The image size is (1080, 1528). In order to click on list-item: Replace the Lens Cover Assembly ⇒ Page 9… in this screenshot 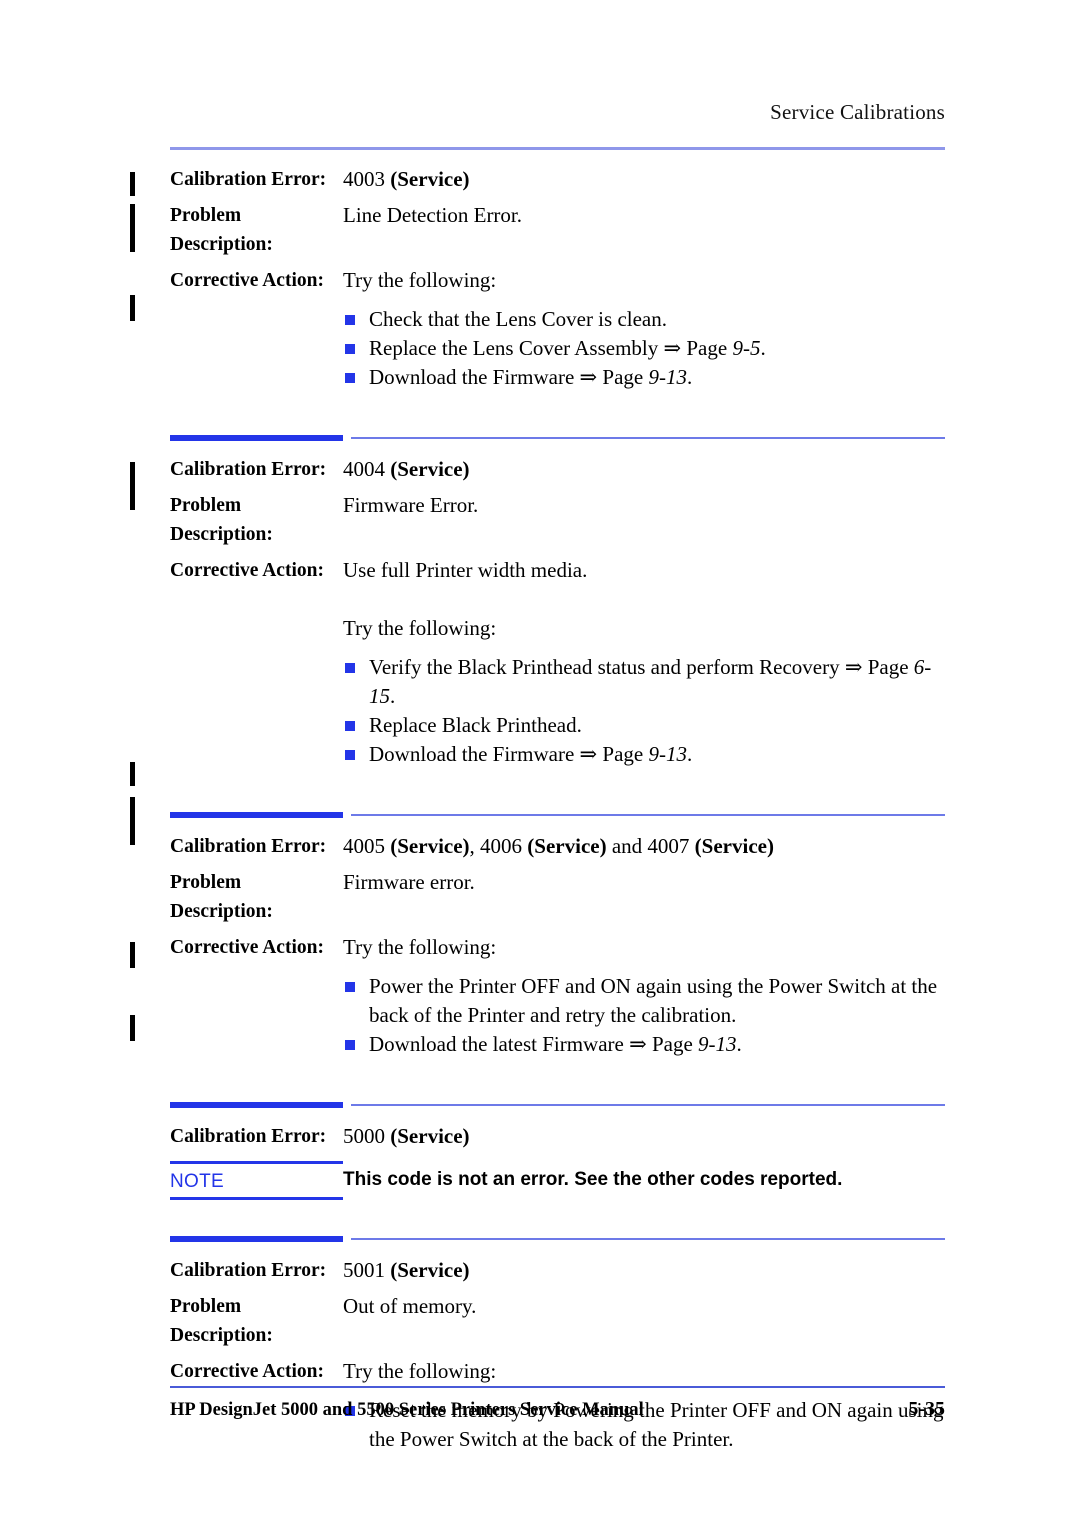, I will do `click(644, 348)`.